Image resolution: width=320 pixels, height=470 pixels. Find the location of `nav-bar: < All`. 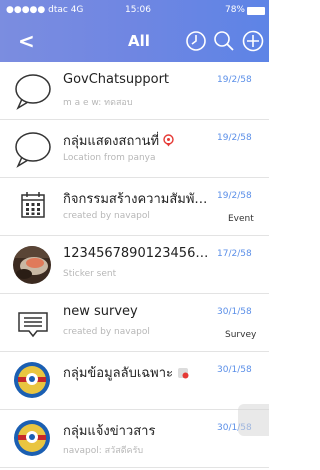

nav-bar: < All is located at coordinates (134, 42).